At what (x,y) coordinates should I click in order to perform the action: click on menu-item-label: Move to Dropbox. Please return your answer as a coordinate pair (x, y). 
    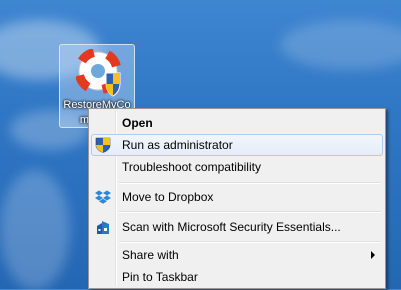
    Looking at the image, I should click on (168, 197).